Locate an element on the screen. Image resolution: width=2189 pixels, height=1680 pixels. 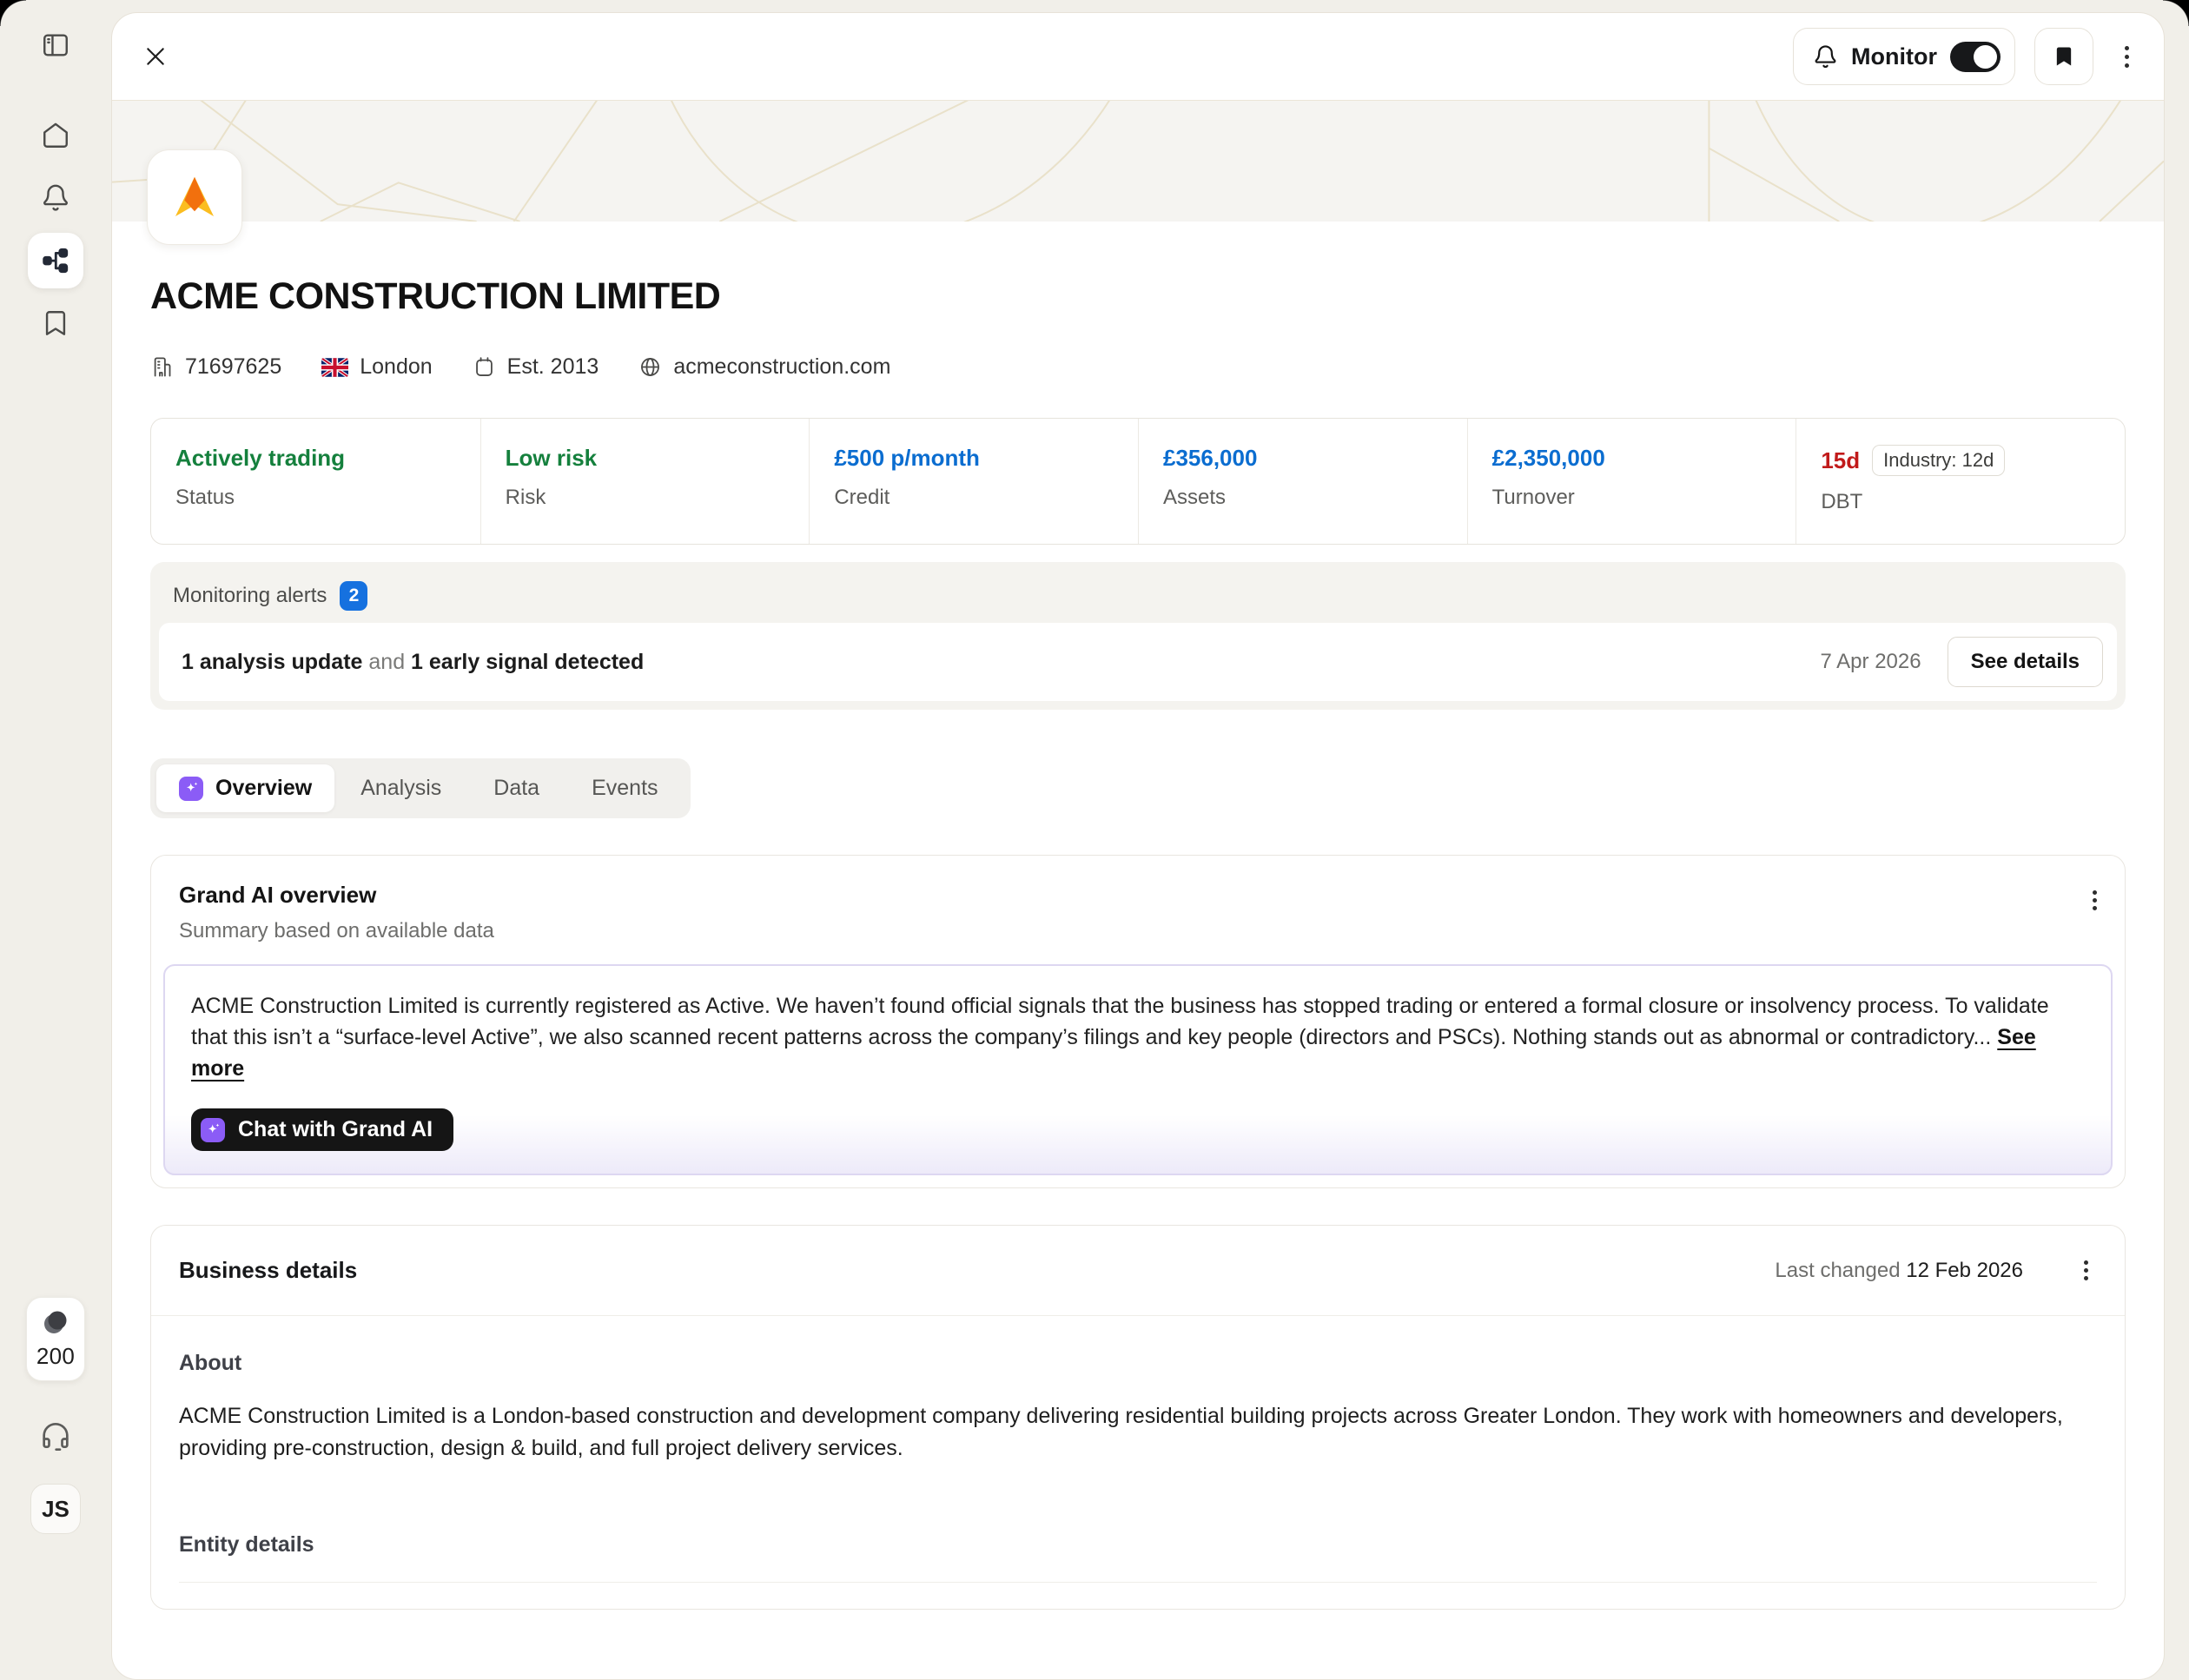
bookmark-icon is located at coordinates (55, 323).